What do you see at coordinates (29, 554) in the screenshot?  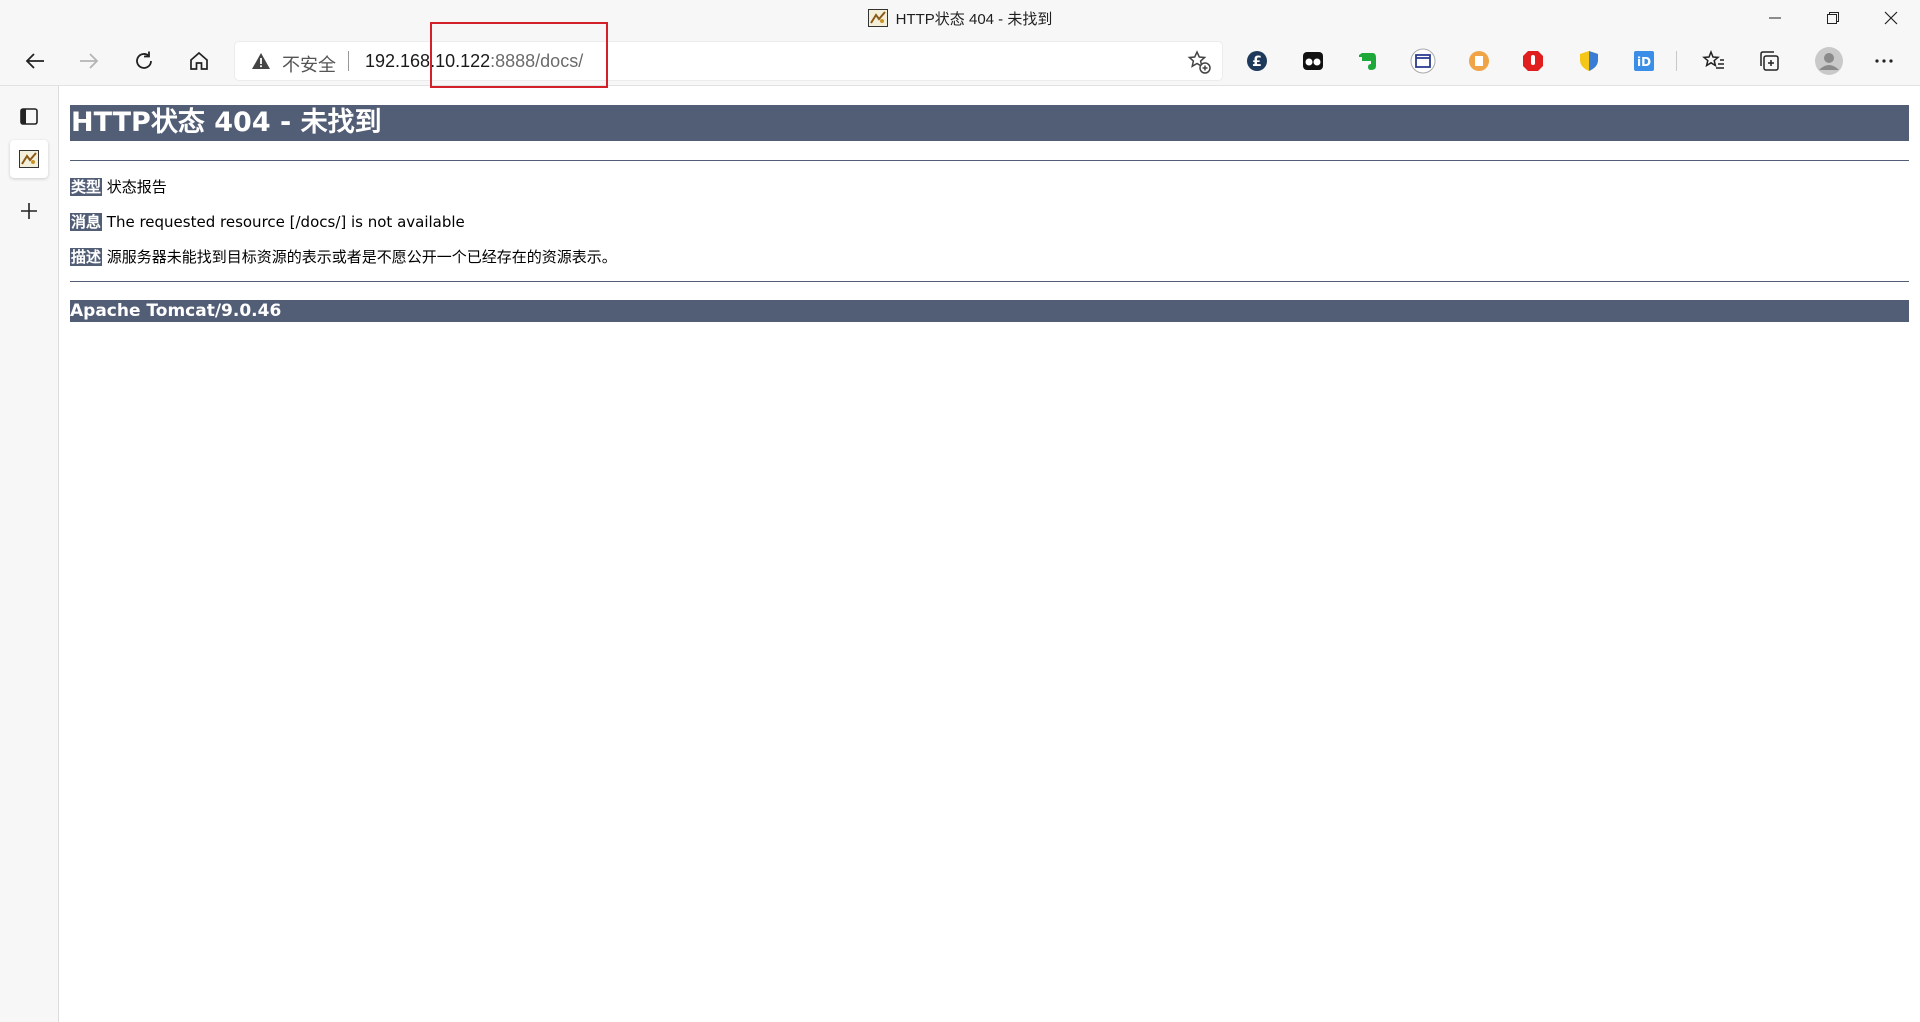 I see `vertical-tab-strip` at bounding box center [29, 554].